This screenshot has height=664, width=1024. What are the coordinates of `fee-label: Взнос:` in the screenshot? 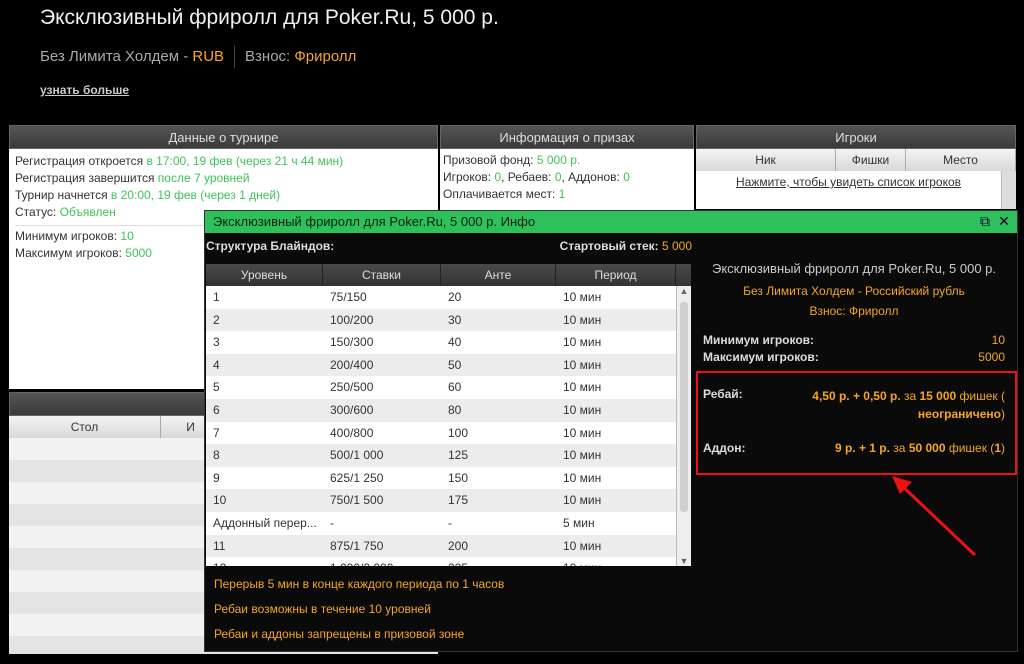 It's located at (268, 56).